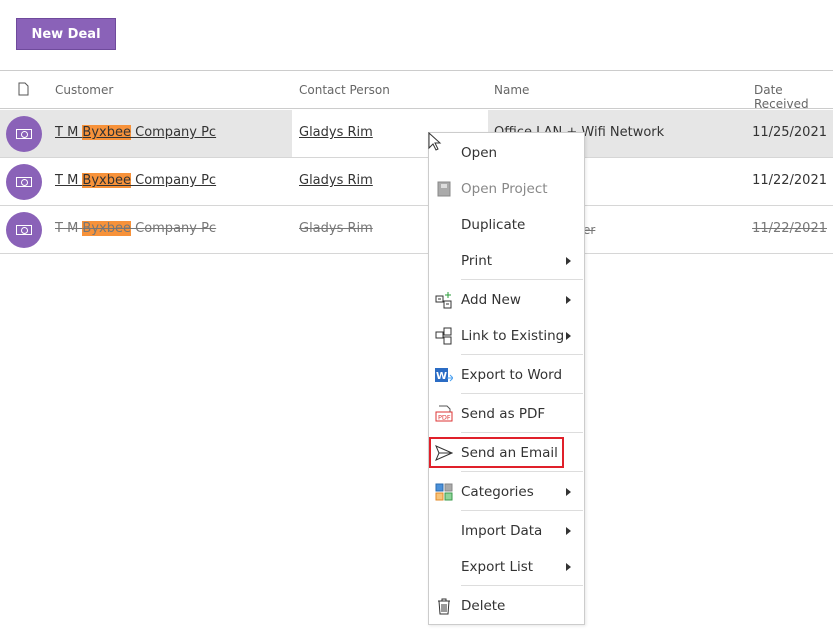 This screenshot has height=643, width=833. Describe the element at coordinates (509, 453) in the screenshot. I see `menu-item-label: Send an Email` at that location.